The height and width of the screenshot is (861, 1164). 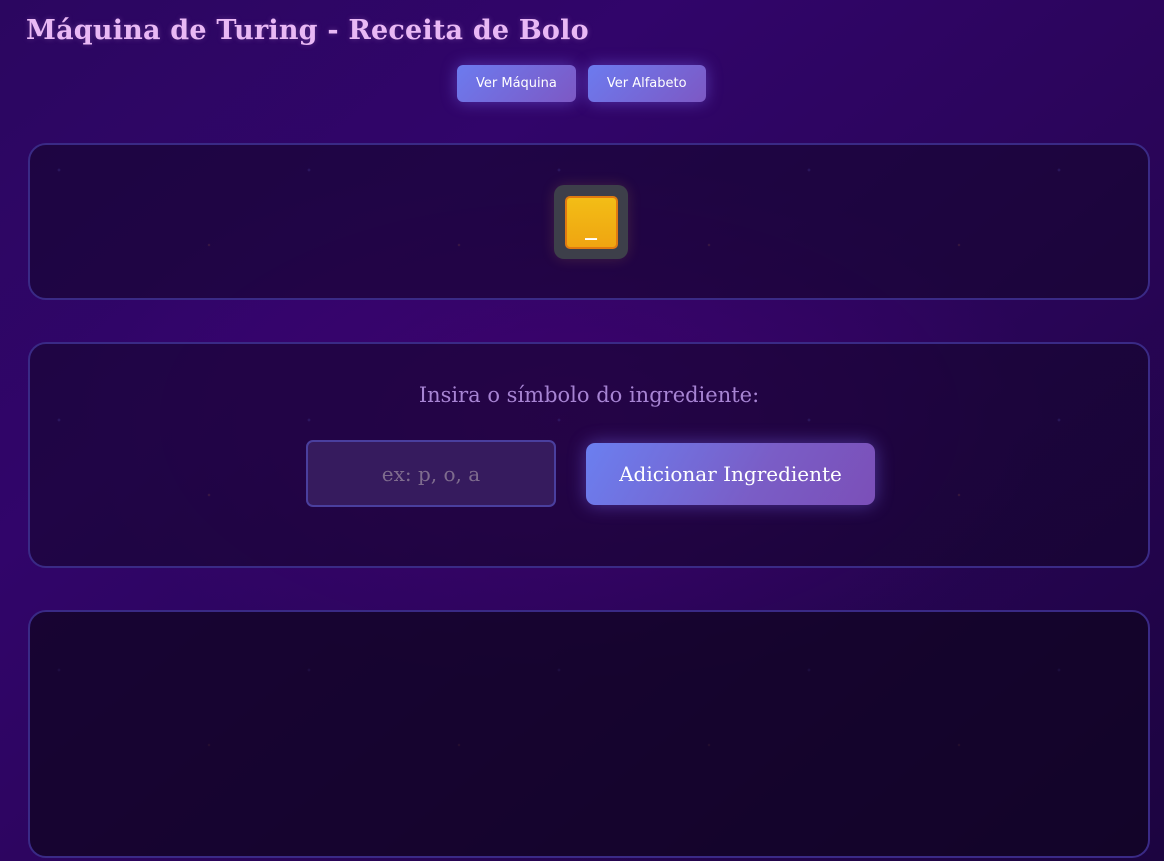 What do you see at coordinates (516, 83) in the screenshot?
I see `view-machine-button: Ver Máquina` at bounding box center [516, 83].